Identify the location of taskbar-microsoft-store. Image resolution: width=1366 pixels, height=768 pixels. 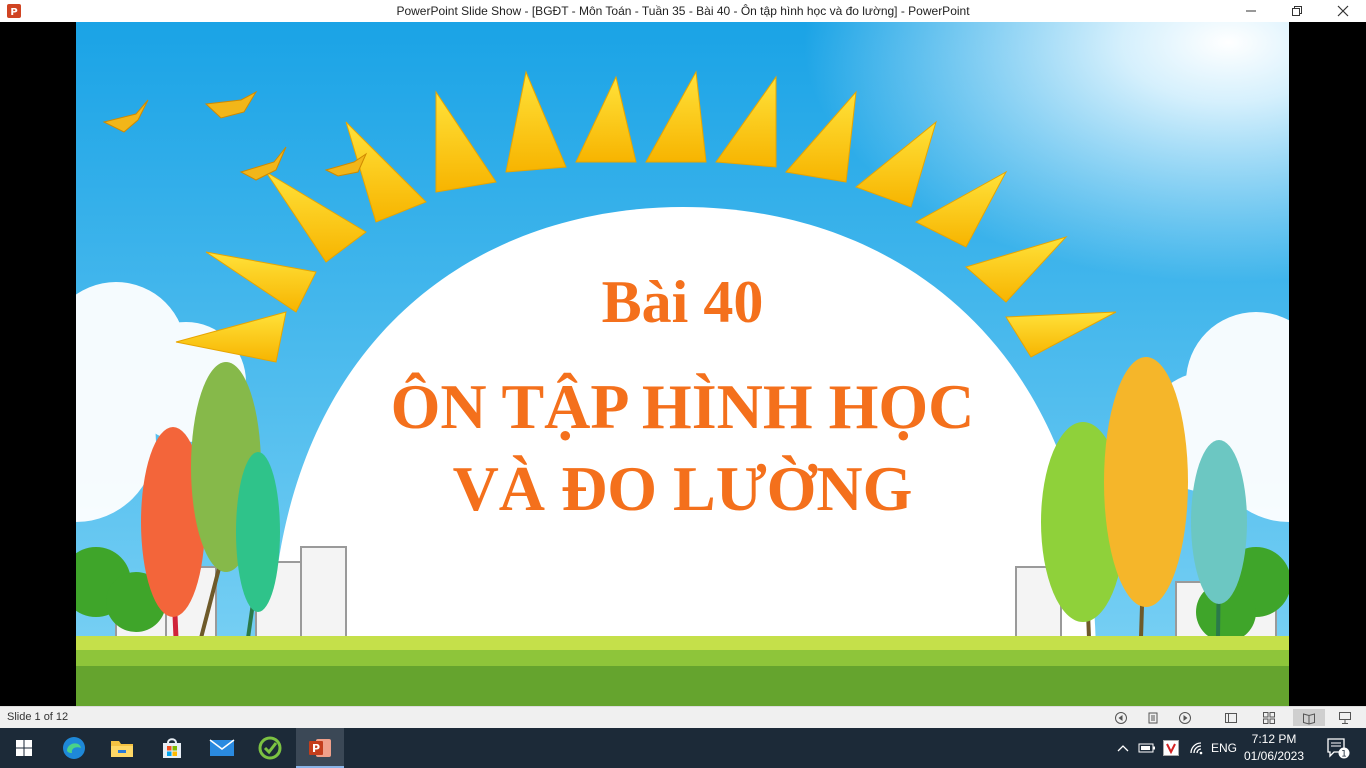
(172, 748).